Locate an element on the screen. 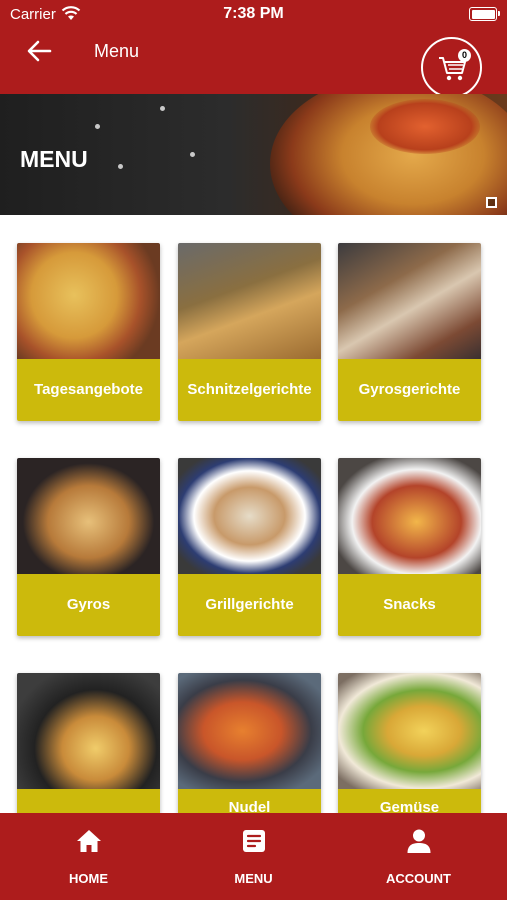 This screenshot has height=900, width=507. cart-count-badge: 0 is located at coordinates (464, 55).